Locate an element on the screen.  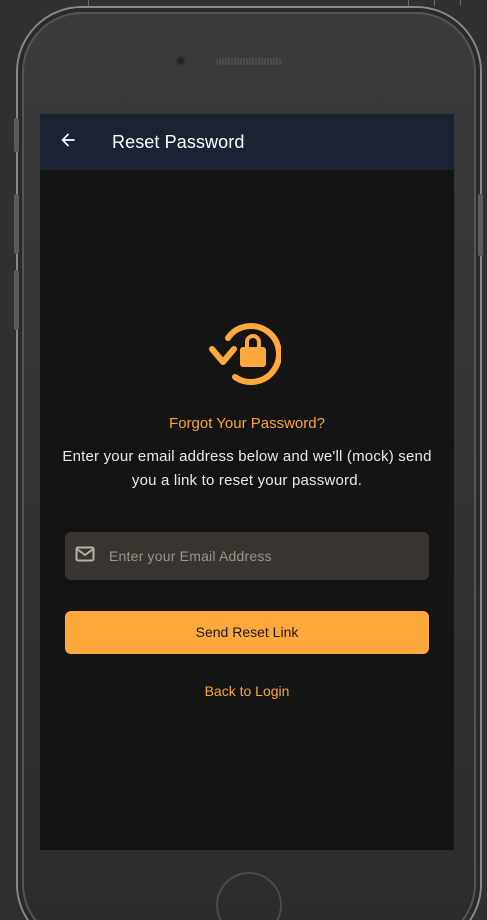
send-reset-link-button: Send Reset Link is located at coordinates (247, 632).